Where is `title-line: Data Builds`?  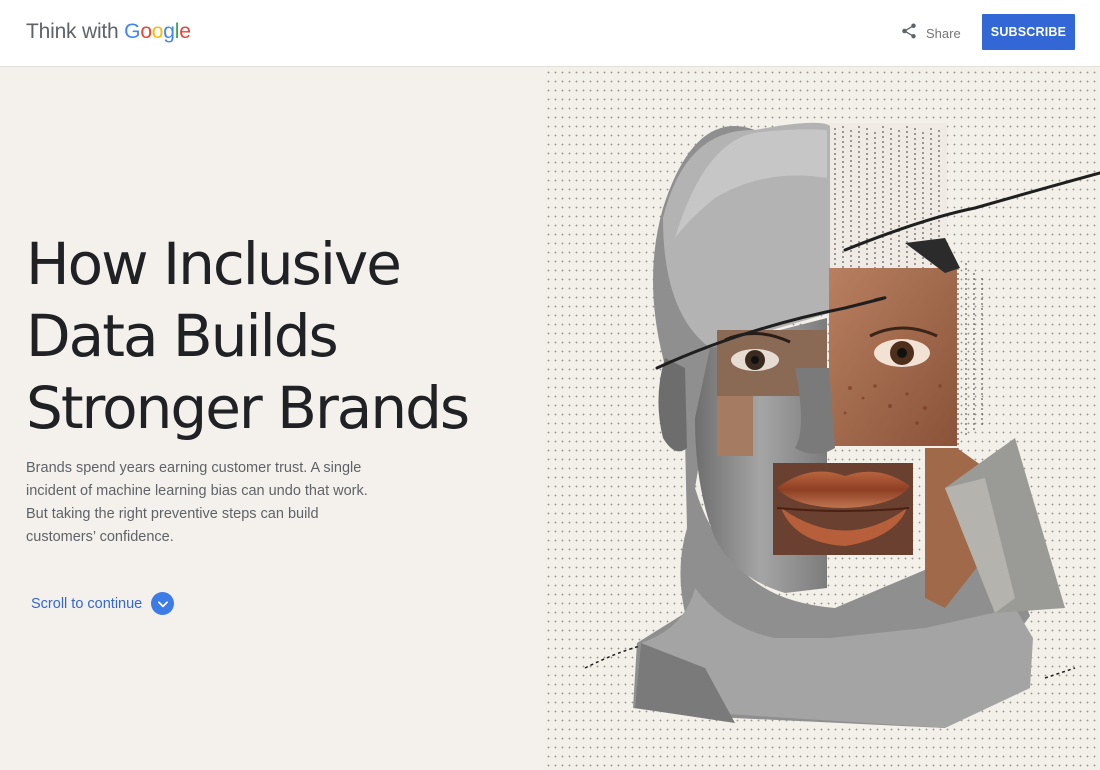
title-line: Data Builds is located at coordinates (182, 336).